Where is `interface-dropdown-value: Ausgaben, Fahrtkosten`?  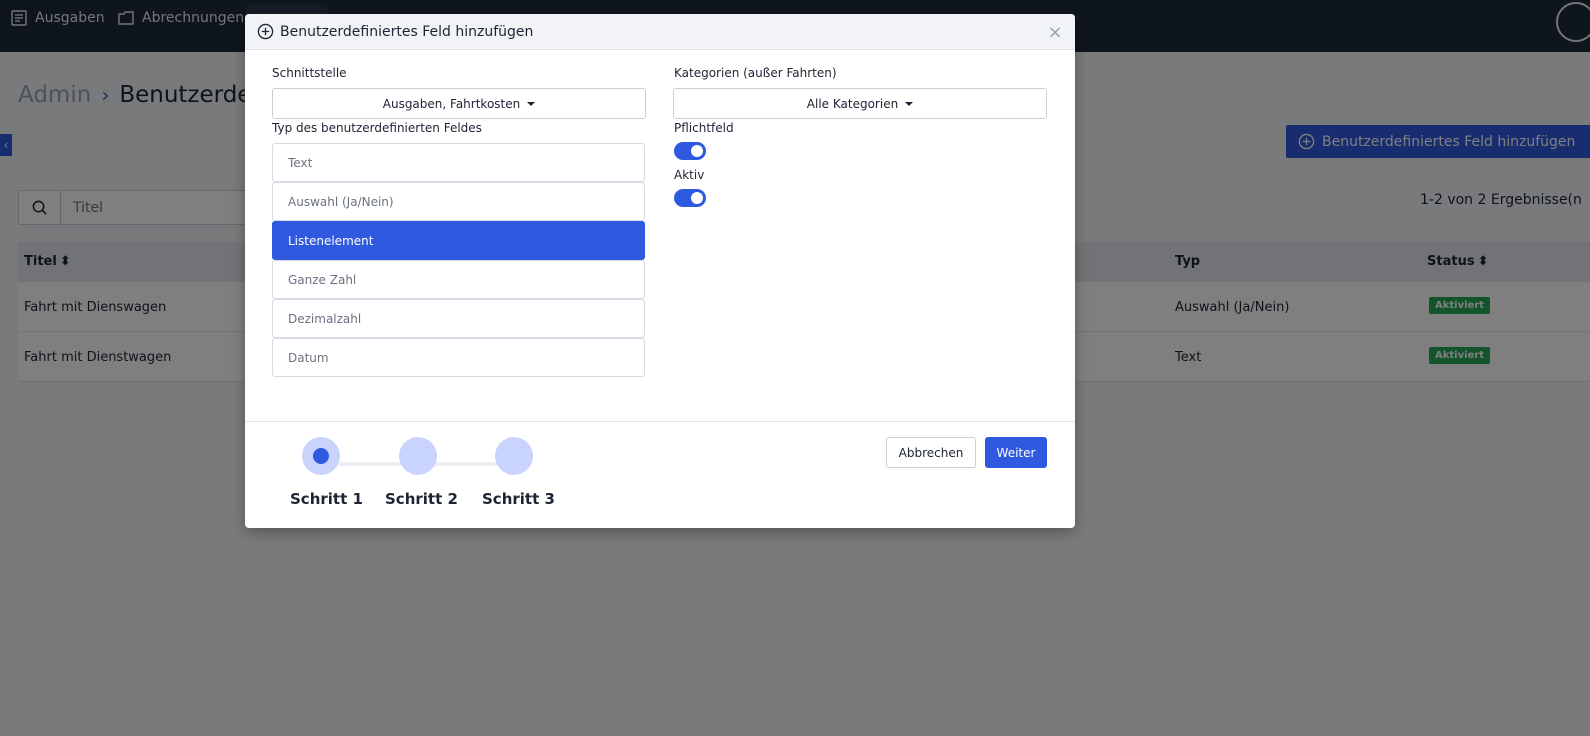
interface-dropdown-value: Ausgaben, Fahrtkosten is located at coordinates (451, 103).